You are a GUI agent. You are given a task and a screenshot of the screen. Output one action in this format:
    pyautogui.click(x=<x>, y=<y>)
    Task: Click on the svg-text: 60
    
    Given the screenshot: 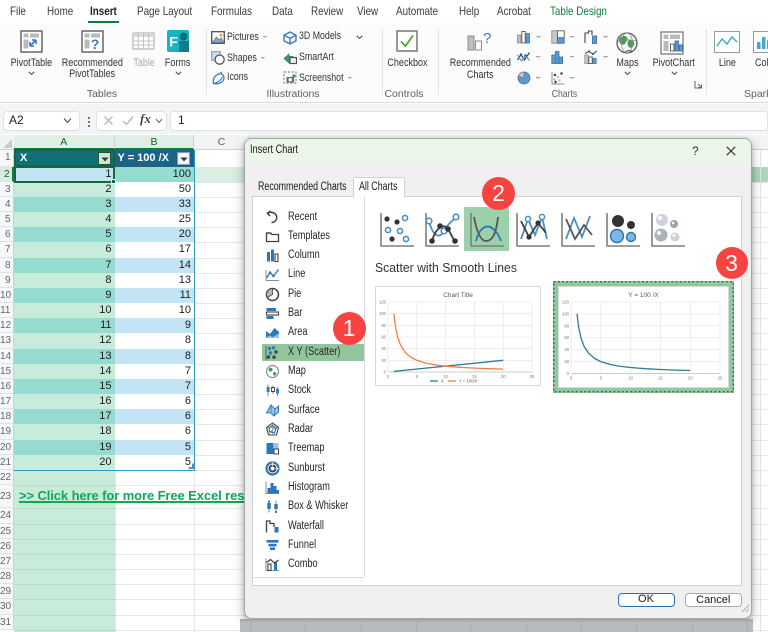 What is the action you would take?
    pyautogui.click(x=383, y=336)
    